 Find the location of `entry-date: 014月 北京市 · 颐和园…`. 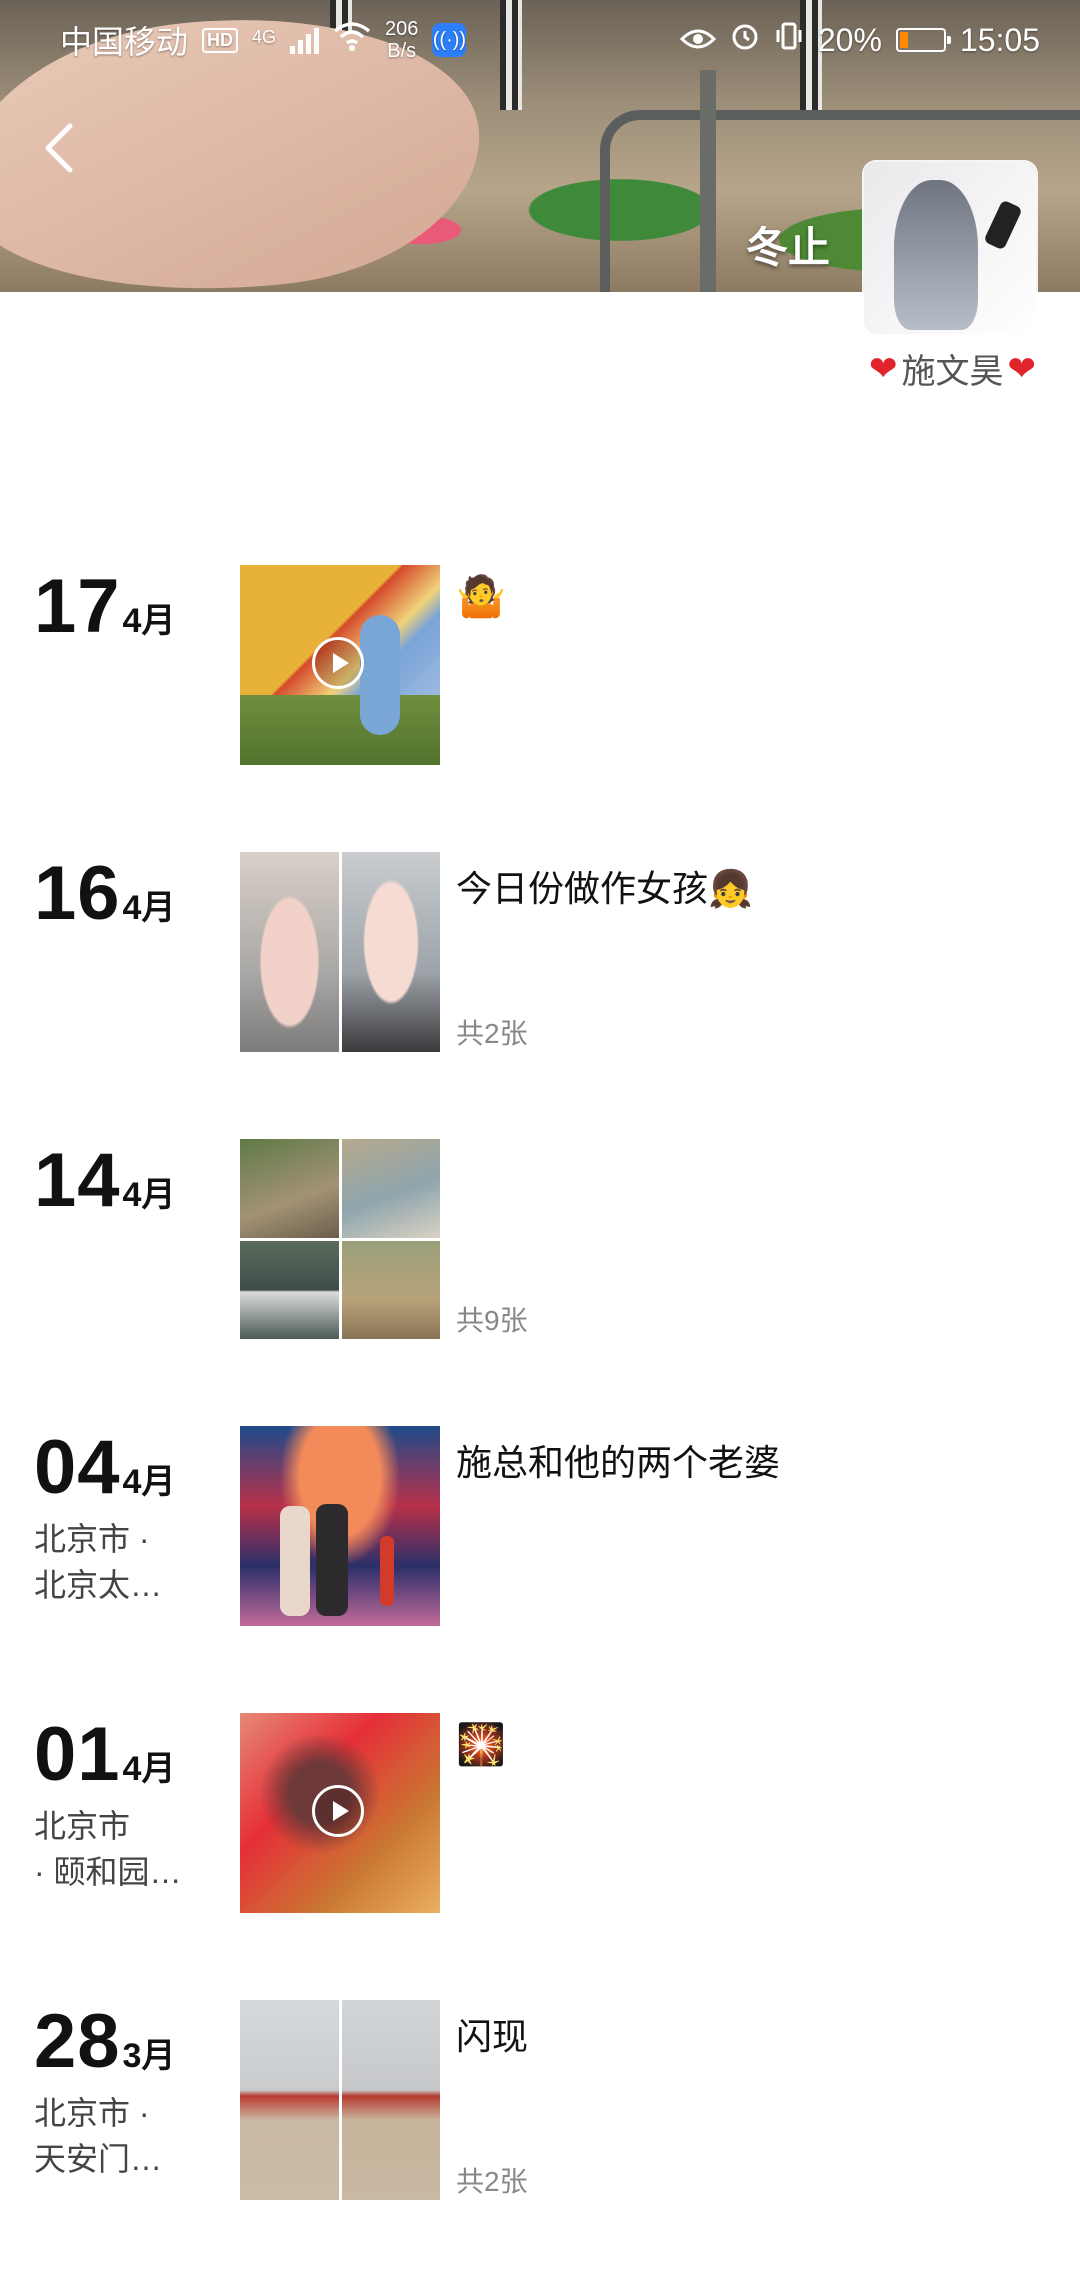

entry-date: 014月 北京市 · 颐和园… is located at coordinates (134, 1804).